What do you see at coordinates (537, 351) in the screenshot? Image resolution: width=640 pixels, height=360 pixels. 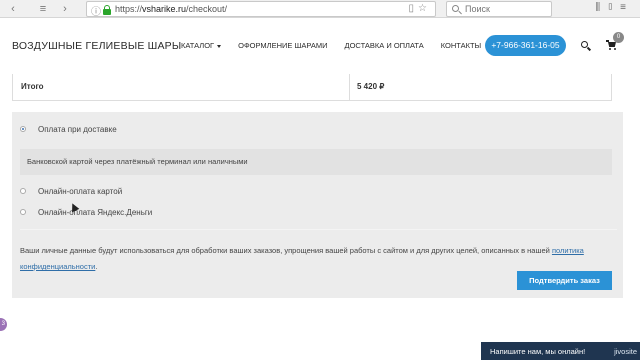 I see `chat-prompt: Напишите нам, мы онлайн!` at bounding box center [537, 351].